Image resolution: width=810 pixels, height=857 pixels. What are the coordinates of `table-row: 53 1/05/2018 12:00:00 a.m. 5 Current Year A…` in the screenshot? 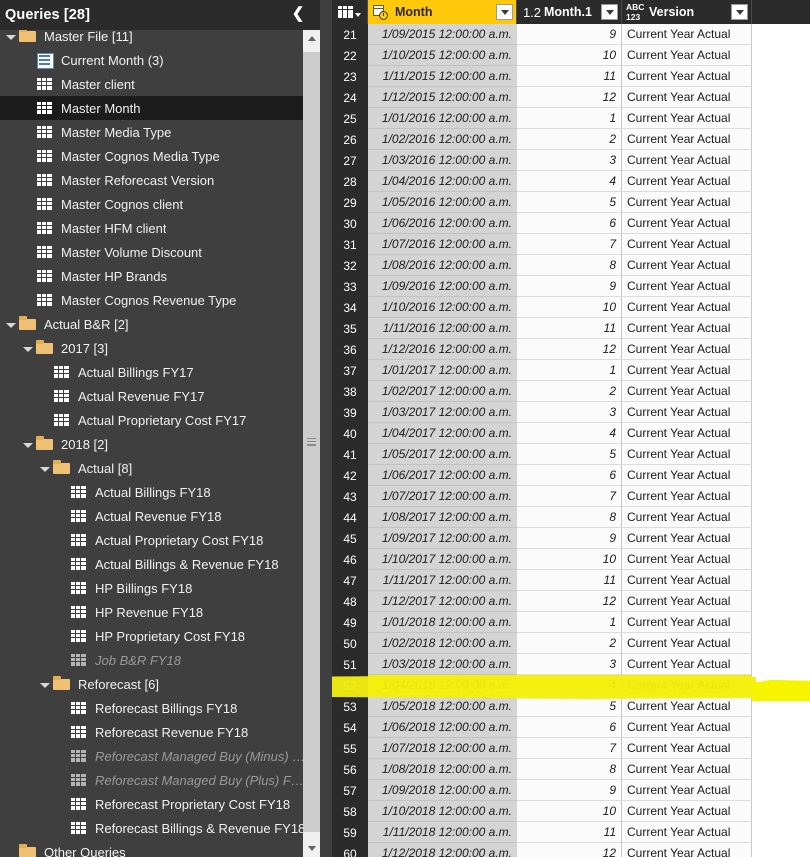 It's located at (571, 706).